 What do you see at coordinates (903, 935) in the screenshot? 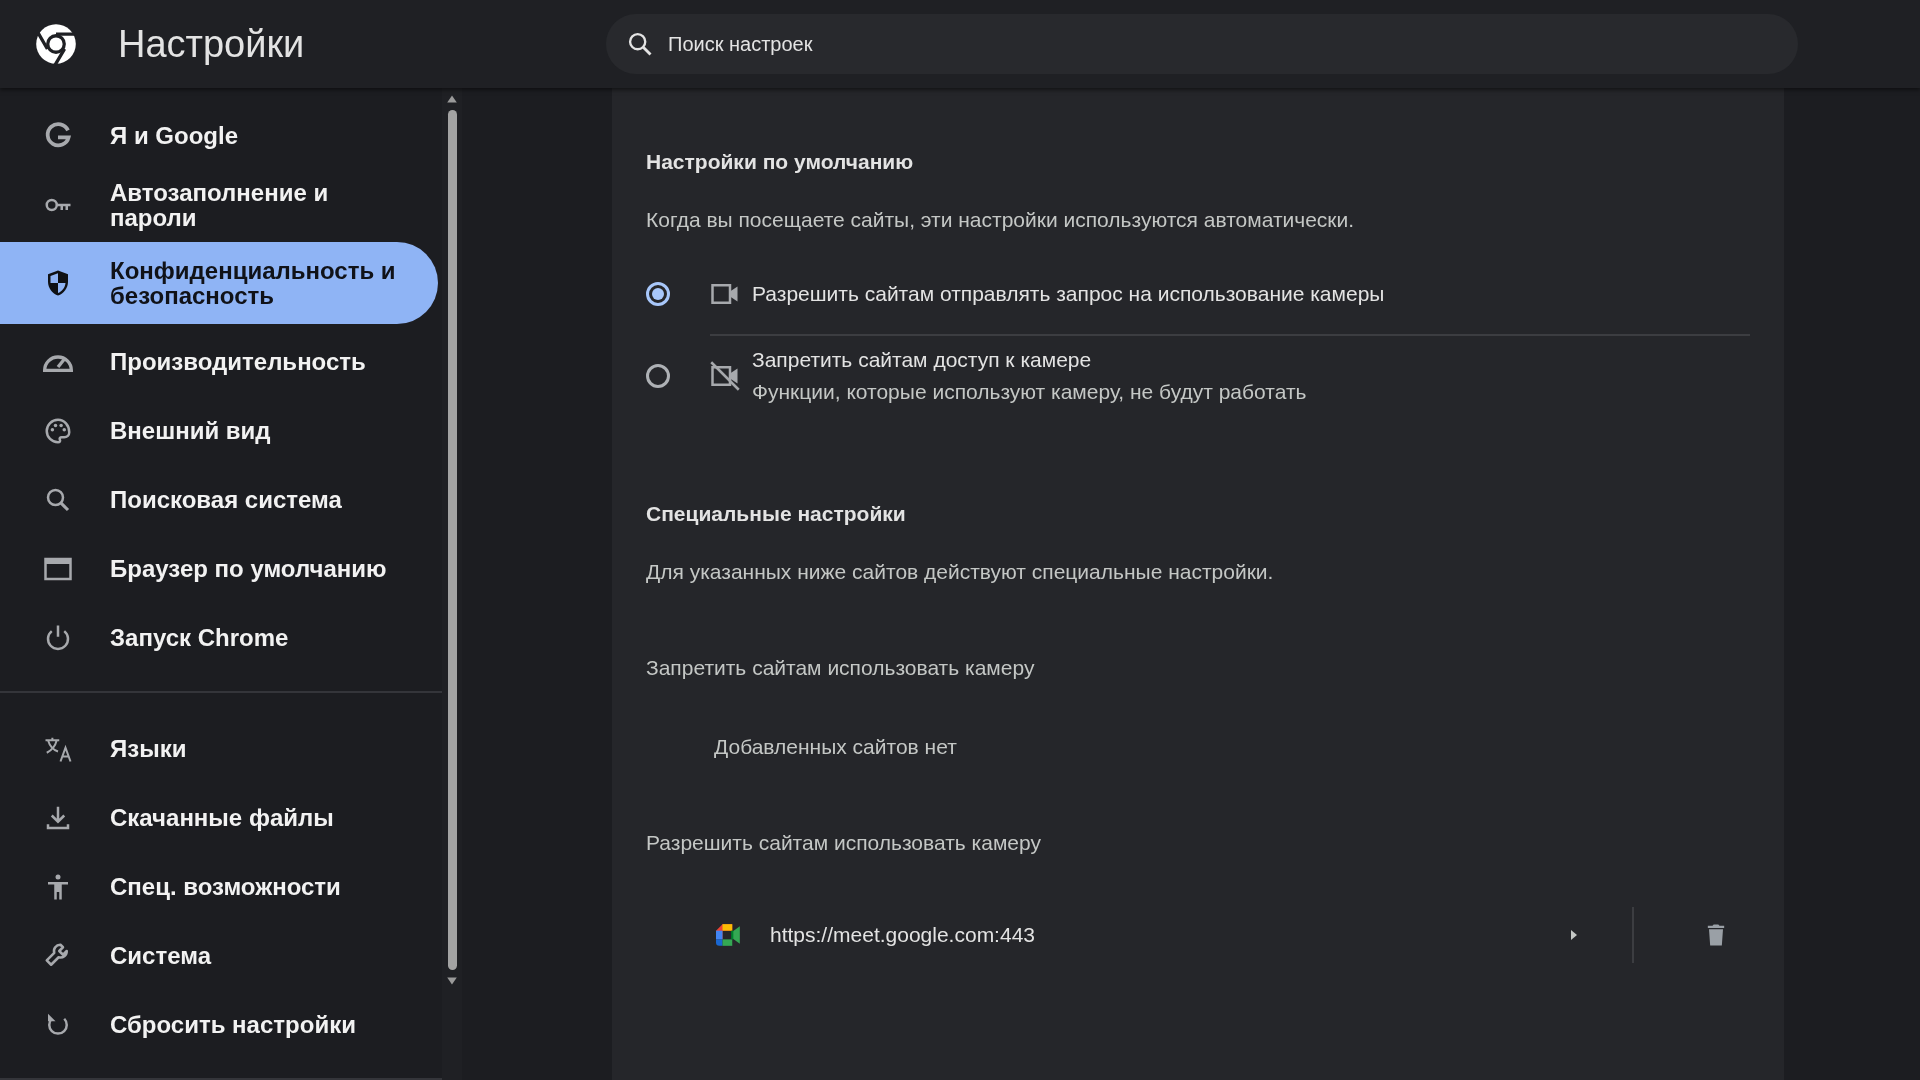
I see `site-url: https://meet.google.com:443` at bounding box center [903, 935].